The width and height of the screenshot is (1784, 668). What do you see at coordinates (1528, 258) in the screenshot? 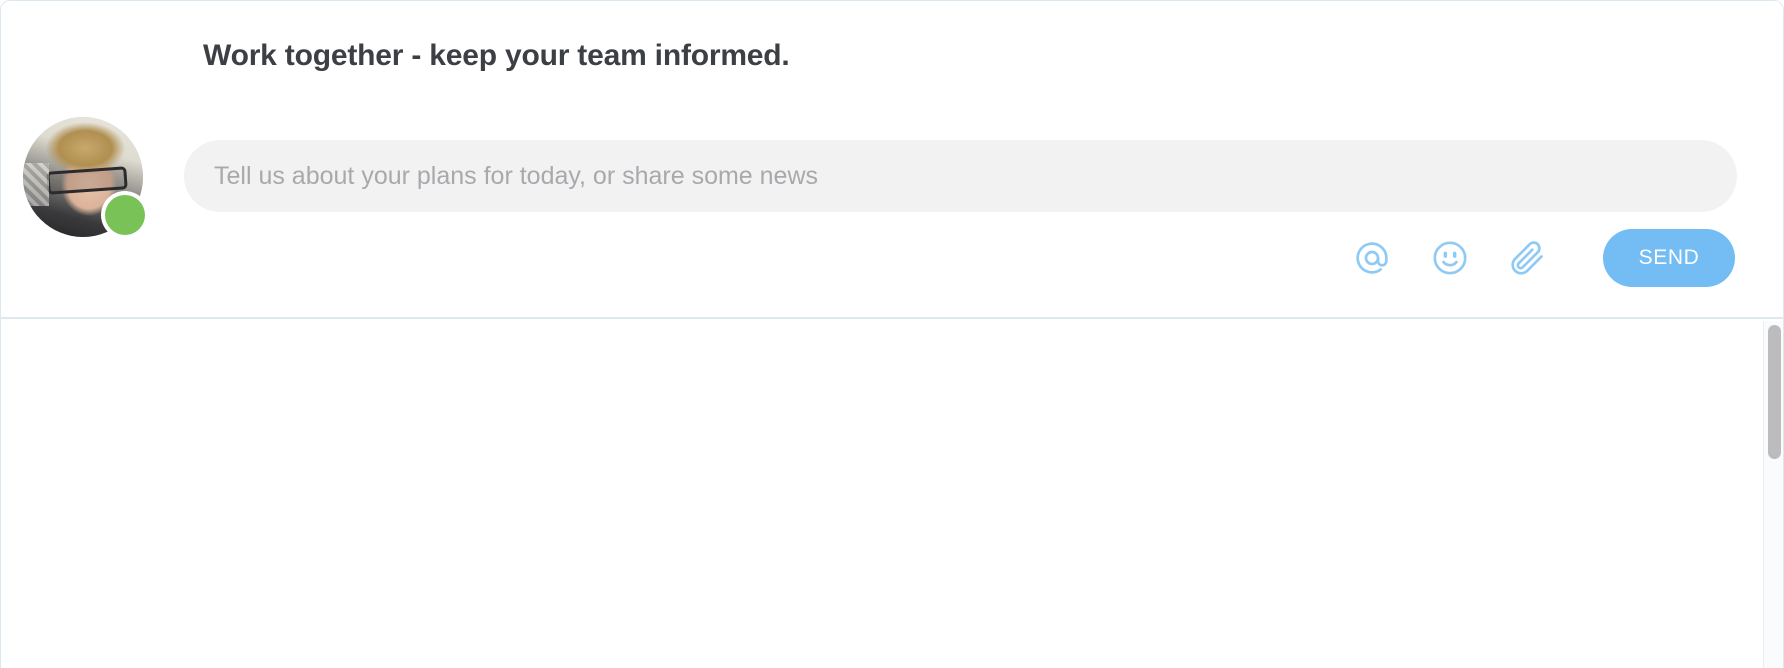
I see `attachment-icon` at bounding box center [1528, 258].